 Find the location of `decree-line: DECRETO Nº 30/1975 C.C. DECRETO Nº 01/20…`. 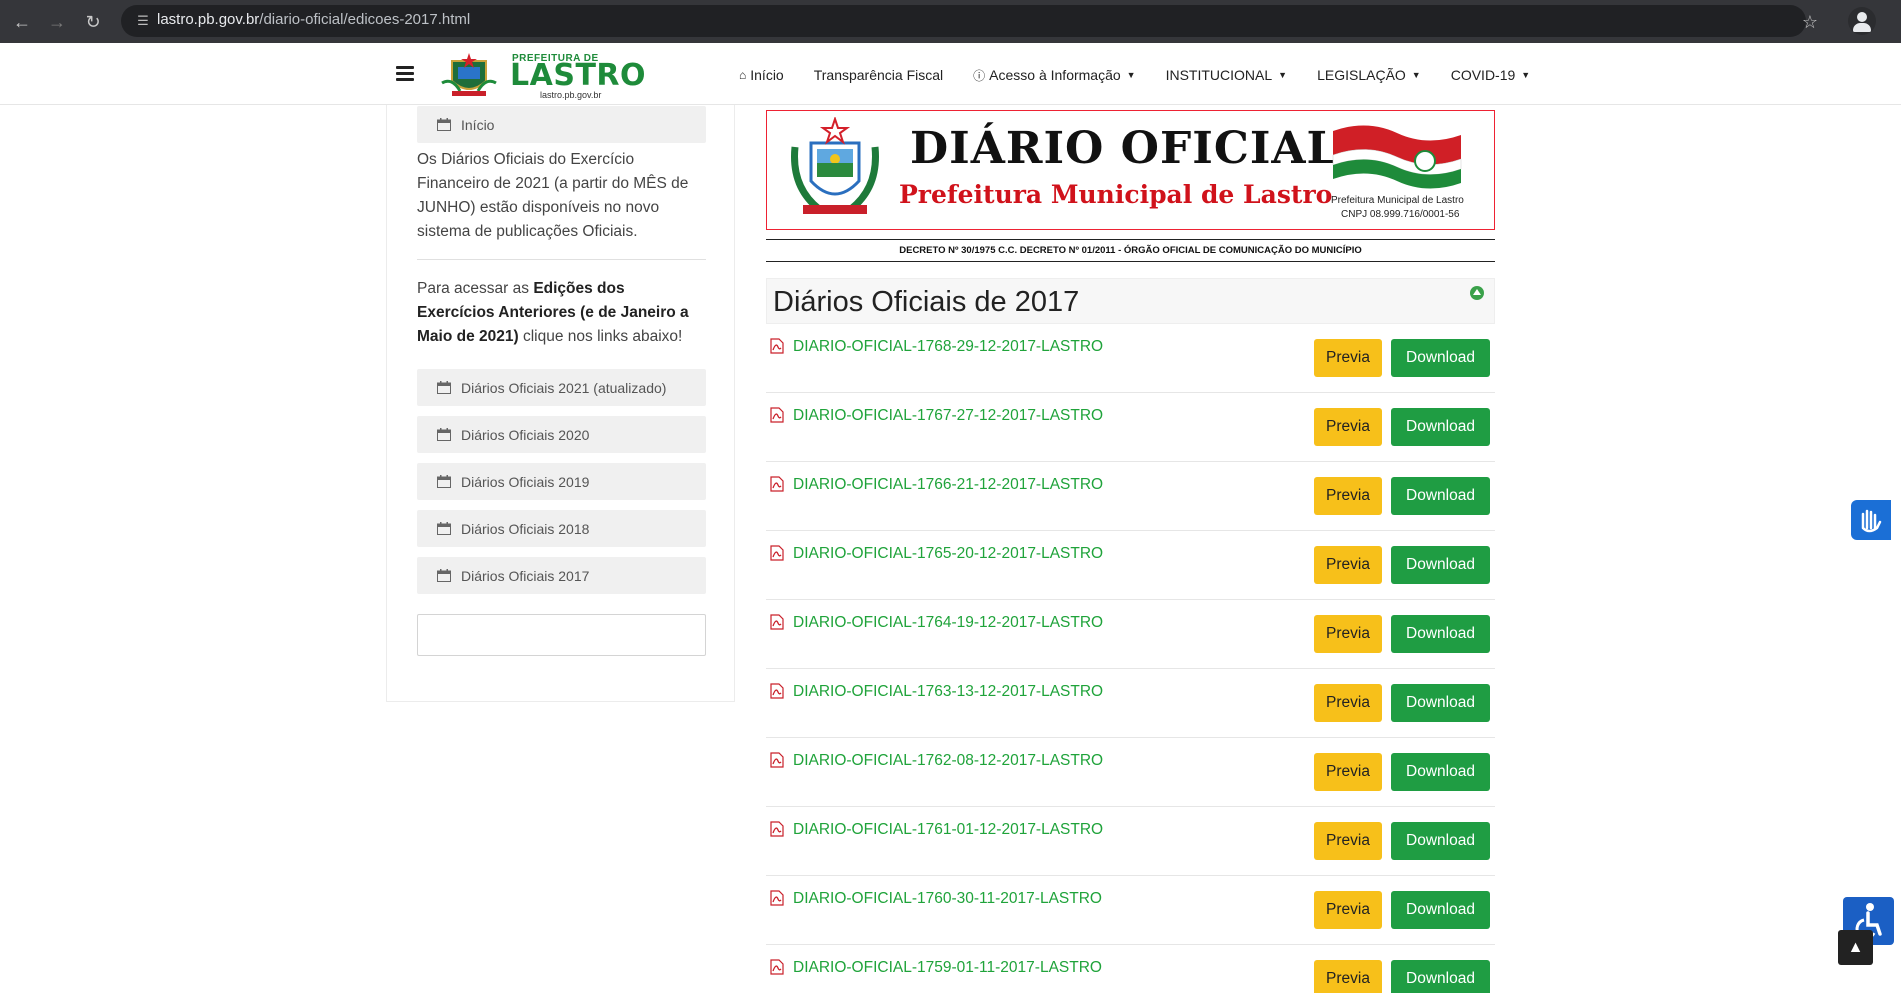

decree-line: DECRETO Nº 30/1975 C.C. DECRETO Nº 01/20… is located at coordinates (1130, 250).